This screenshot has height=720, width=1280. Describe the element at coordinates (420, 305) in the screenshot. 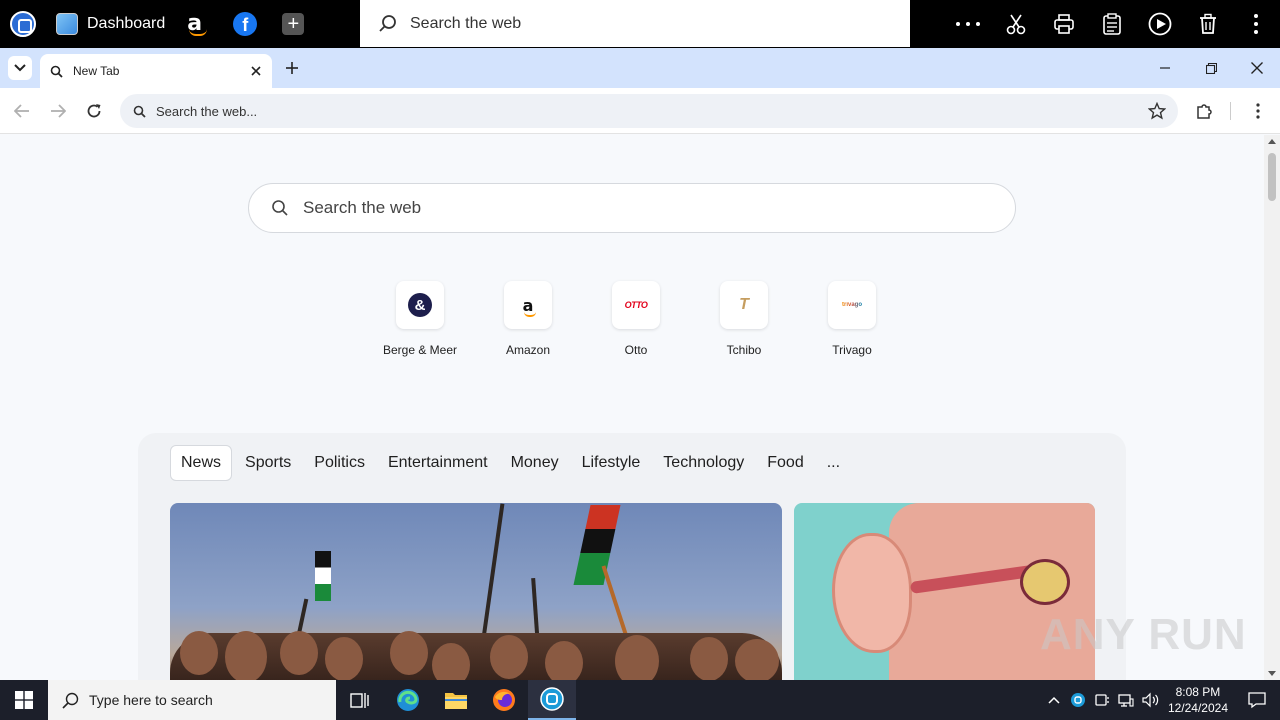

I see `quick-link-tile: &` at that location.